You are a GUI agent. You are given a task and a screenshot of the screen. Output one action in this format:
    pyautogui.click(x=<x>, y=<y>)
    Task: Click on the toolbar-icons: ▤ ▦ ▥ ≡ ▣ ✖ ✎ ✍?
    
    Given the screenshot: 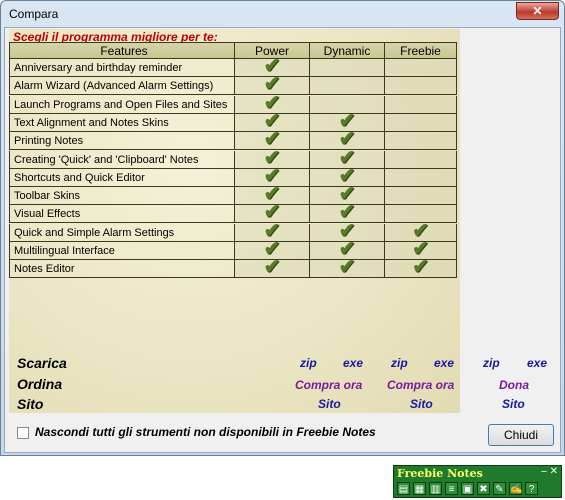 What is the action you would take?
    pyautogui.click(x=478, y=489)
    